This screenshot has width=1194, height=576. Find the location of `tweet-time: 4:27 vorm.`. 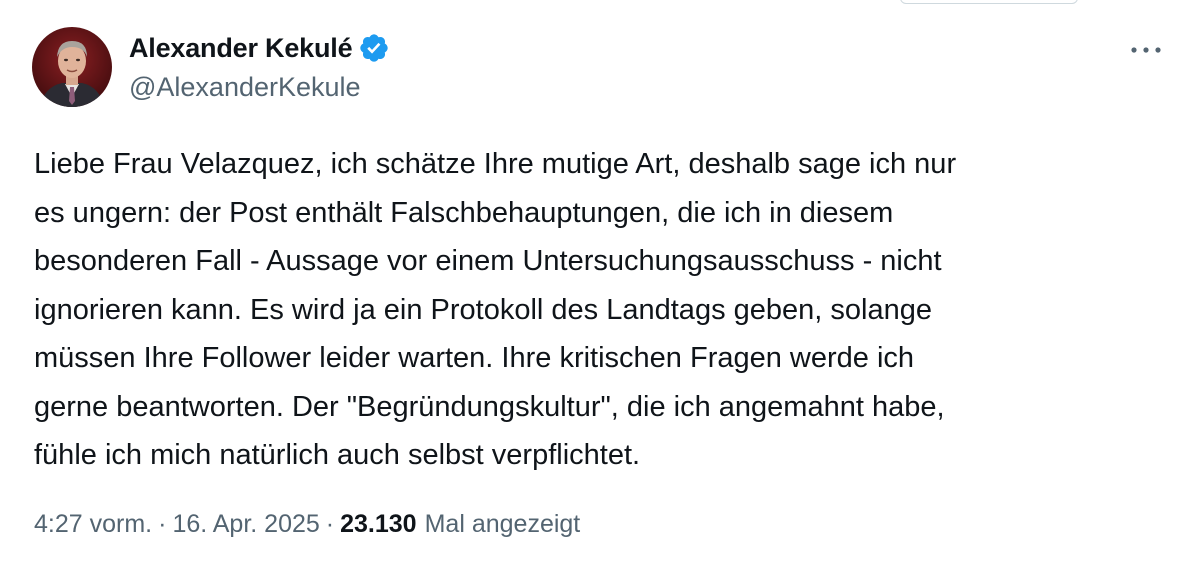

tweet-time: 4:27 vorm. is located at coordinates (93, 524).